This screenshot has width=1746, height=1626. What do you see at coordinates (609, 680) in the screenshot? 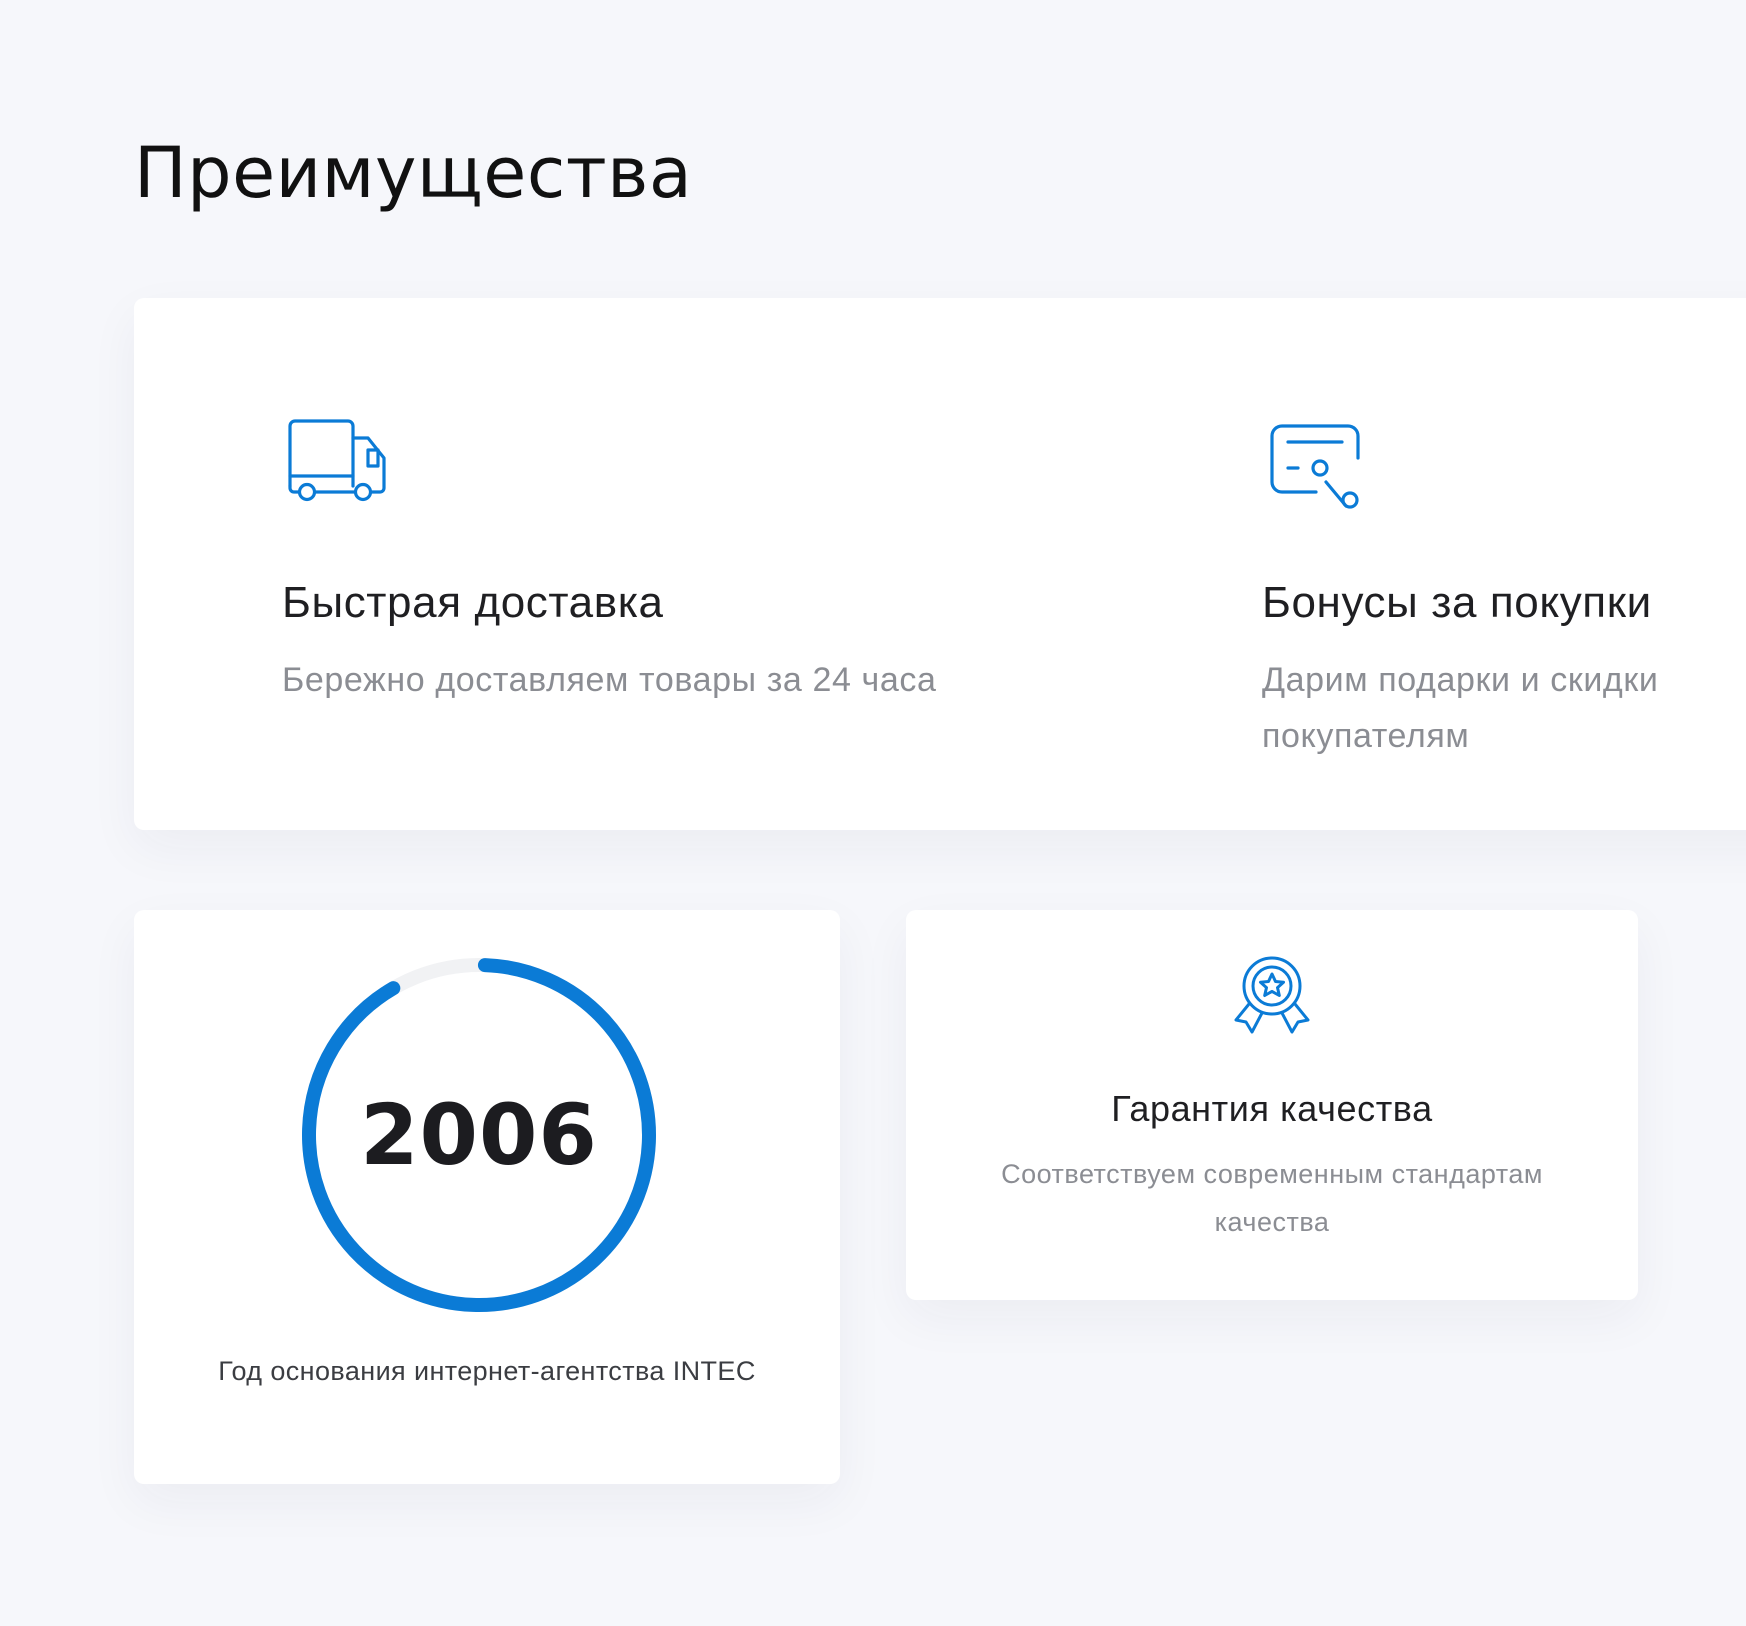
I see `feature-description: Бережно доставляем товары за 24 часа` at bounding box center [609, 680].